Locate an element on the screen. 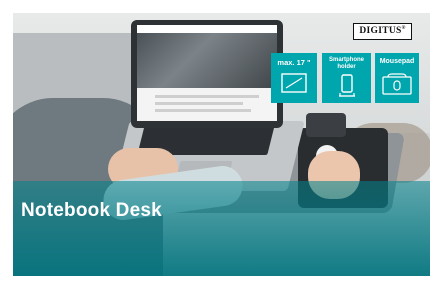  brand-logo-text: DIGITUS® is located at coordinates (382, 31).